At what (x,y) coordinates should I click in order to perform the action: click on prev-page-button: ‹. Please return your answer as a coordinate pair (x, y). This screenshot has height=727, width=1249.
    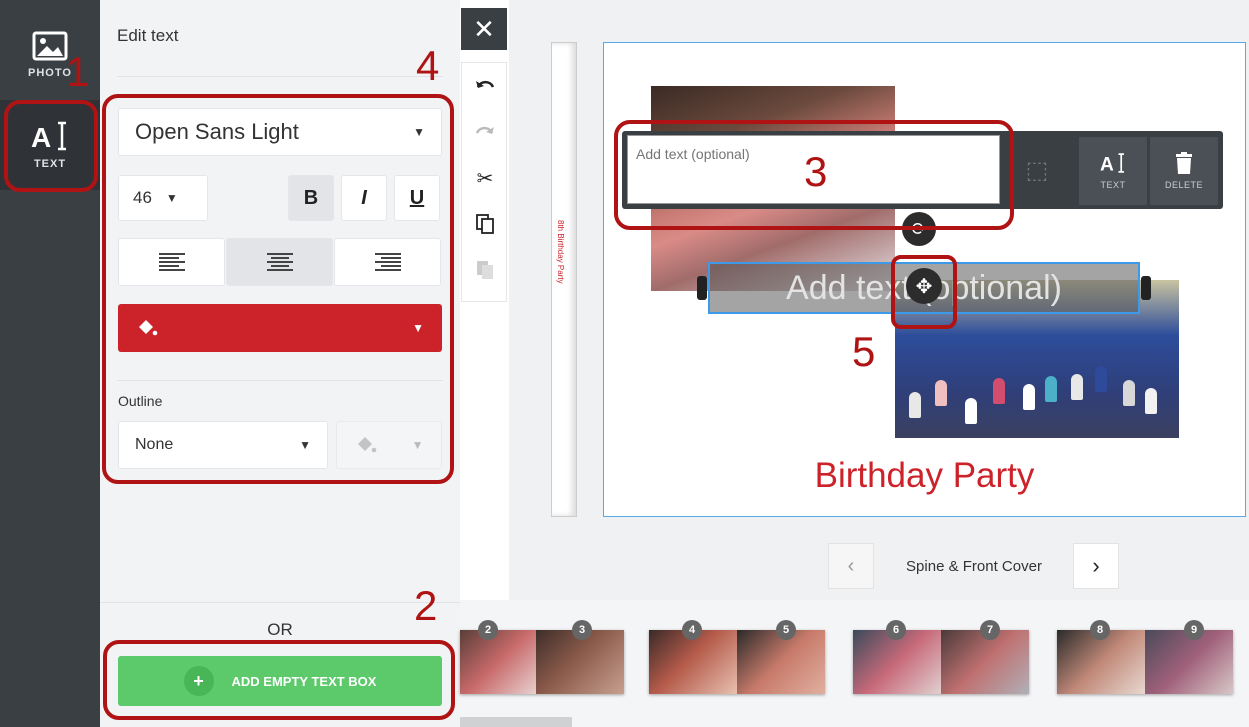
    Looking at the image, I should click on (851, 566).